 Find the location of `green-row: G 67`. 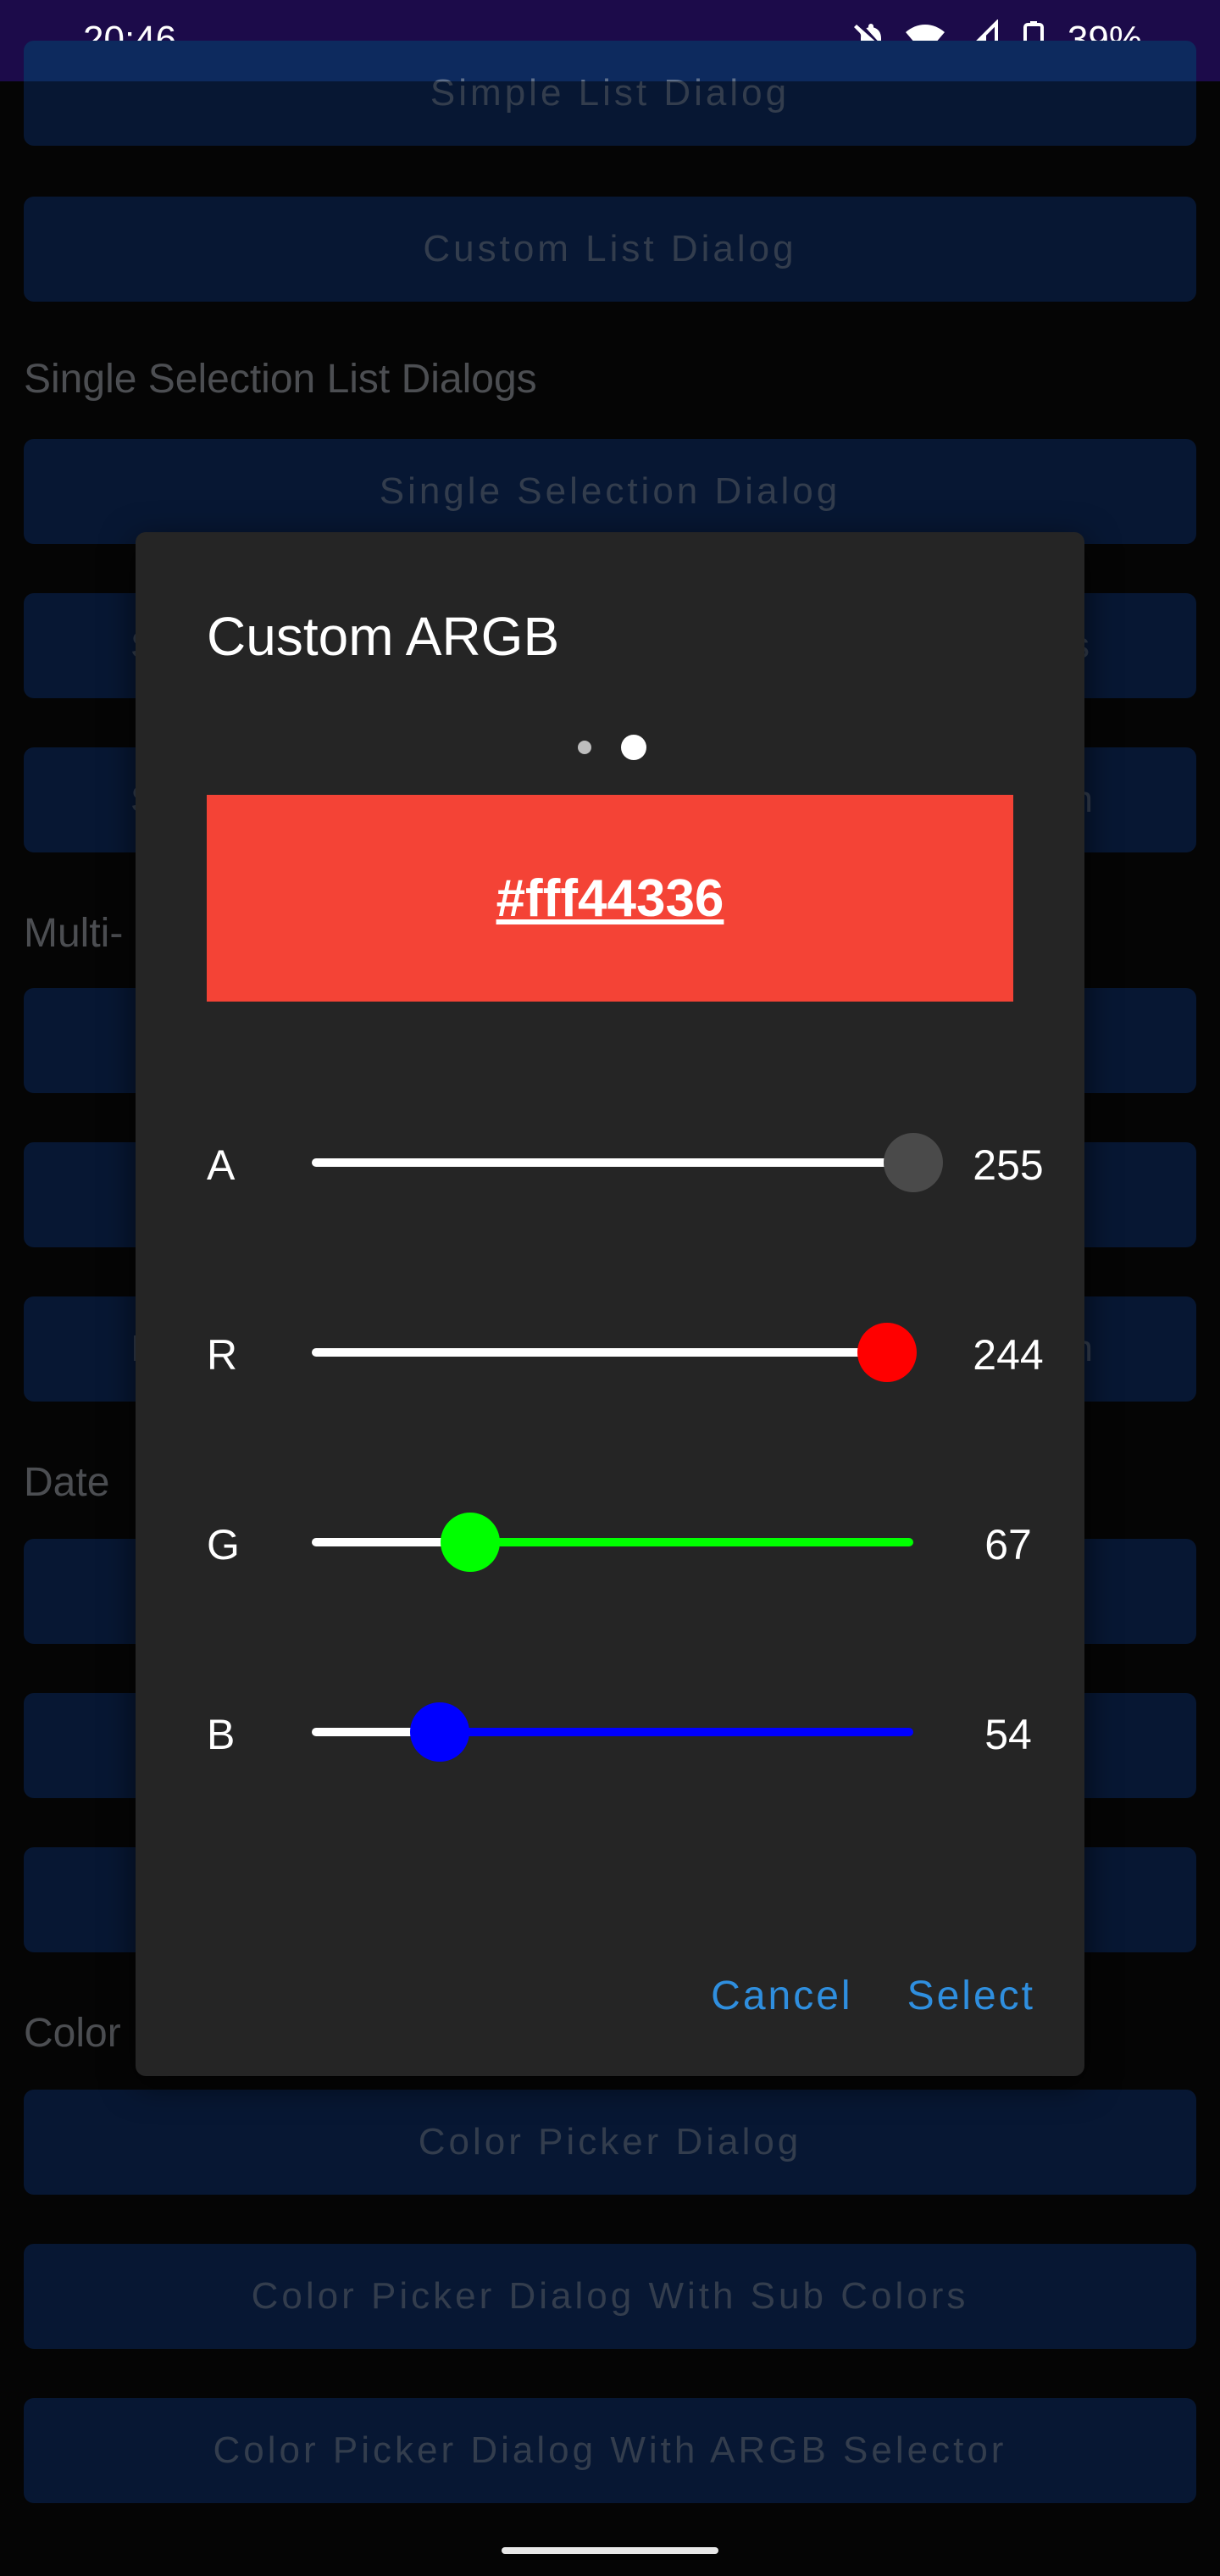

green-row: G 67 is located at coordinates (610, 1542).